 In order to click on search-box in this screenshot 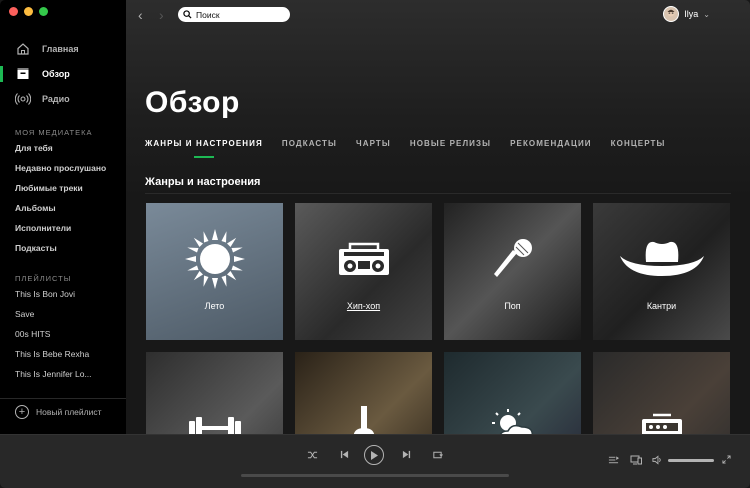, I will do `click(234, 14)`.